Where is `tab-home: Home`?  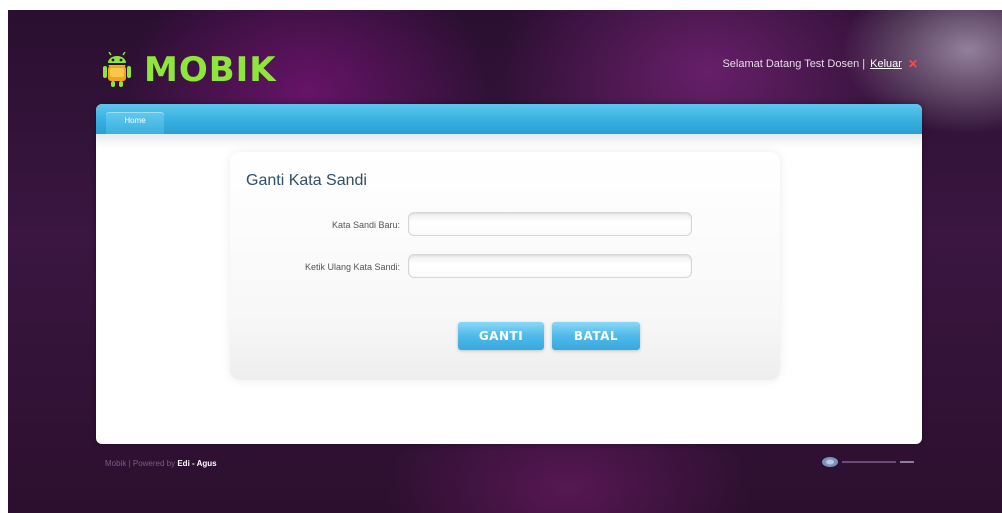
tab-home: Home is located at coordinates (135, 123).